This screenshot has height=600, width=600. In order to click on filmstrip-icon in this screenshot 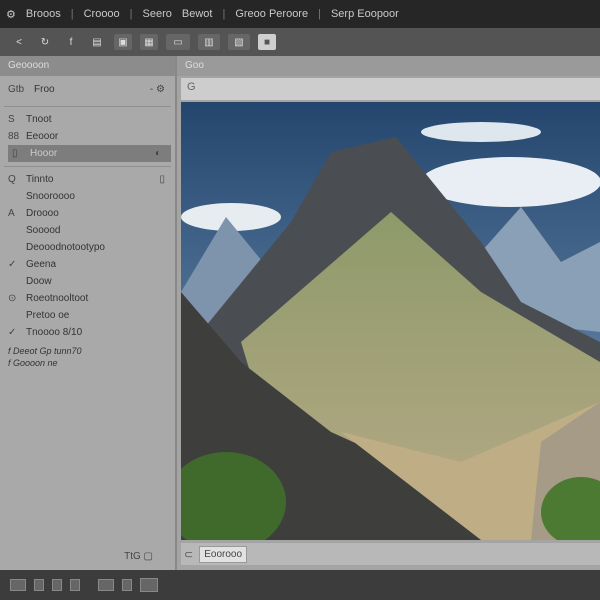, I will do `click(18, 585)`.